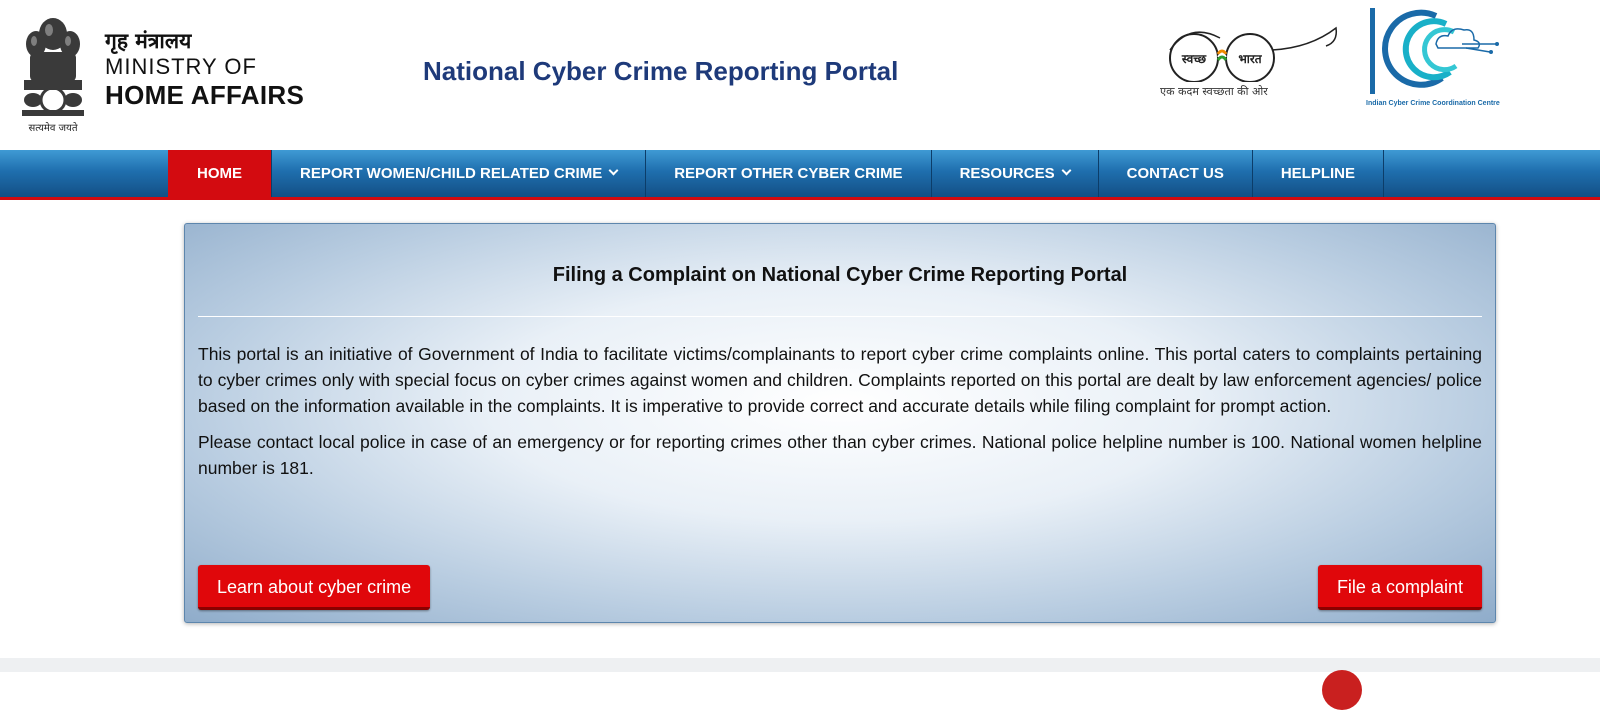 The image size is (1600, 710). What do you see at coordinates (1434, 51) in the screenshot?
I see `i4c-icon` at bounding box center [1434, 51].